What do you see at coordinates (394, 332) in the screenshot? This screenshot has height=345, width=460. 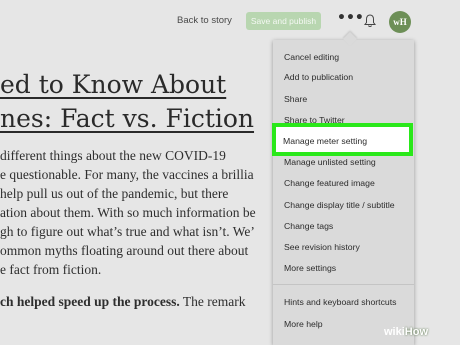 I see `watermark-wiki: wiki` at bounding box center [394, 332].